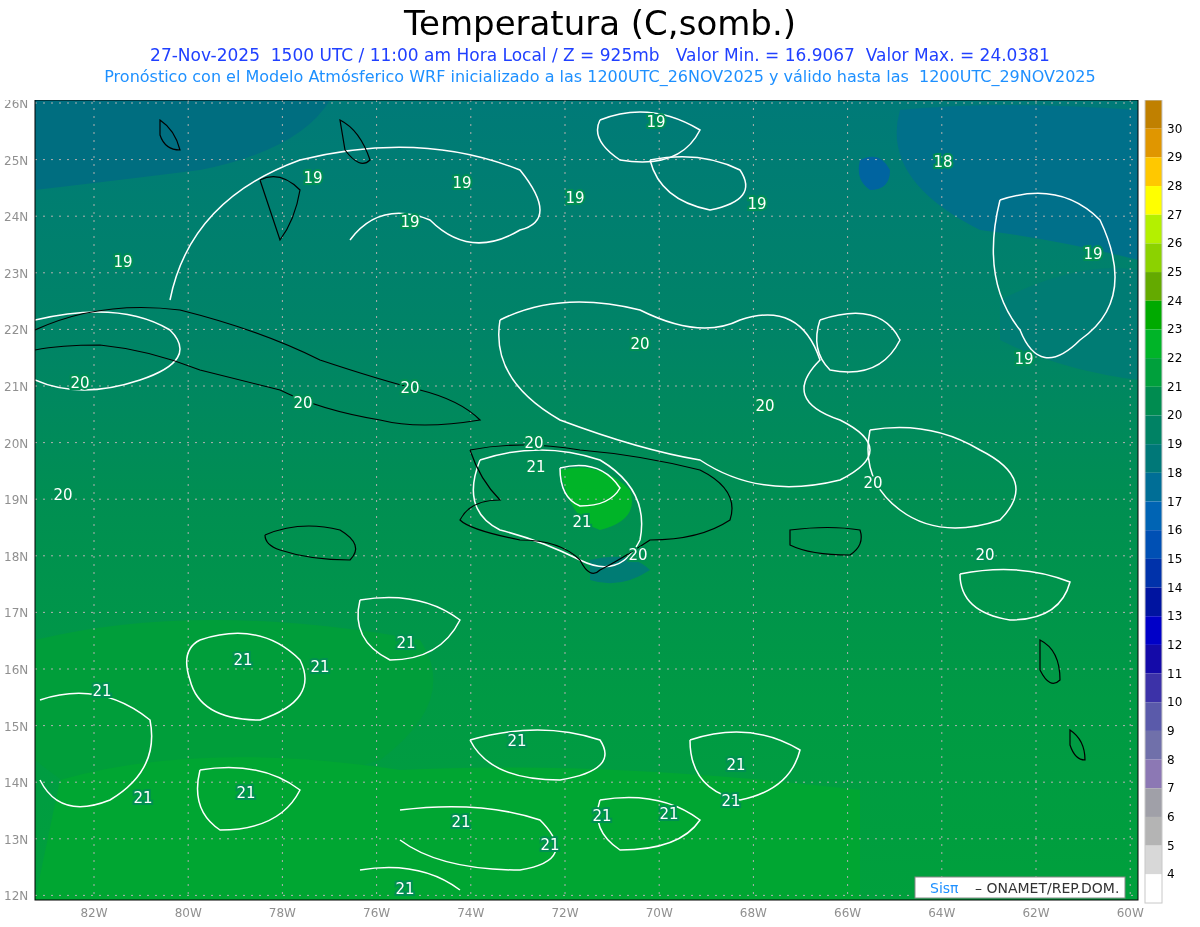 This screenshot has height=927, width=1200. What do you see at coordinates (16, 500) in the screenshot?
I see `latitude-label: 19N` at bounding box center [16, 500].